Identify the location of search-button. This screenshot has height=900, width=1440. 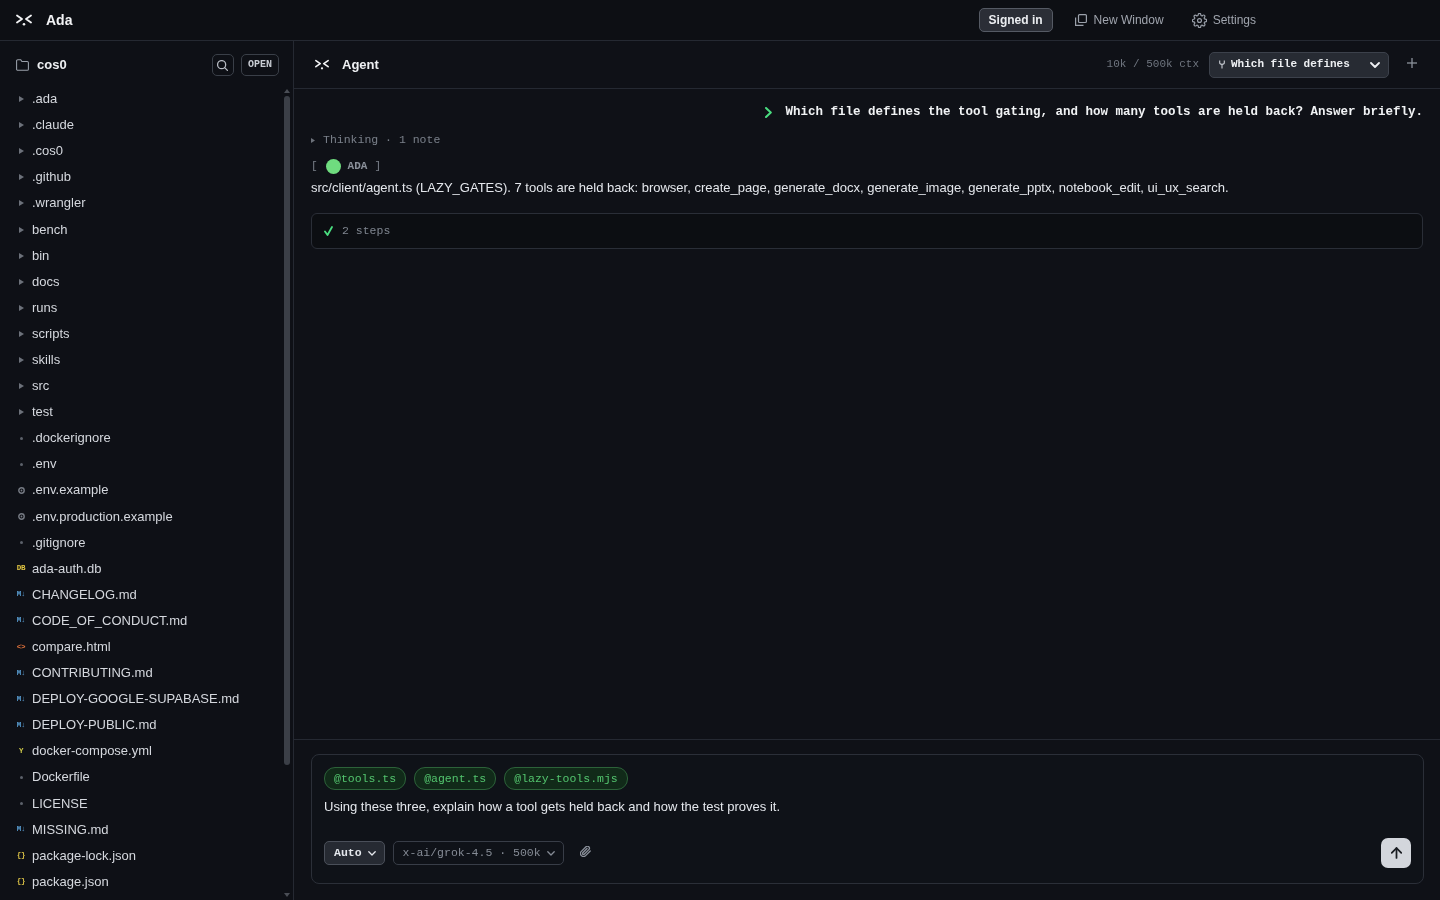
(223, 65).